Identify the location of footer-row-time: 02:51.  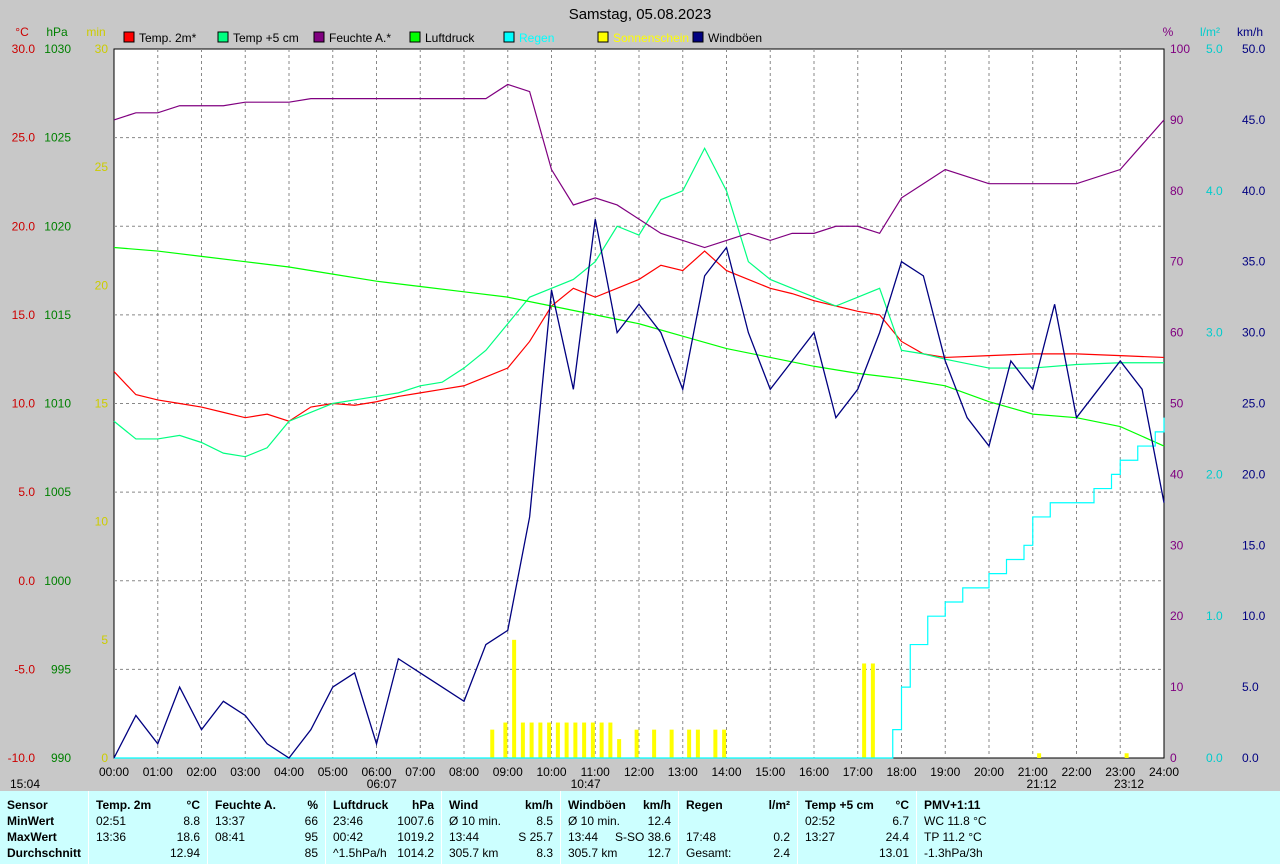
(111, 821).